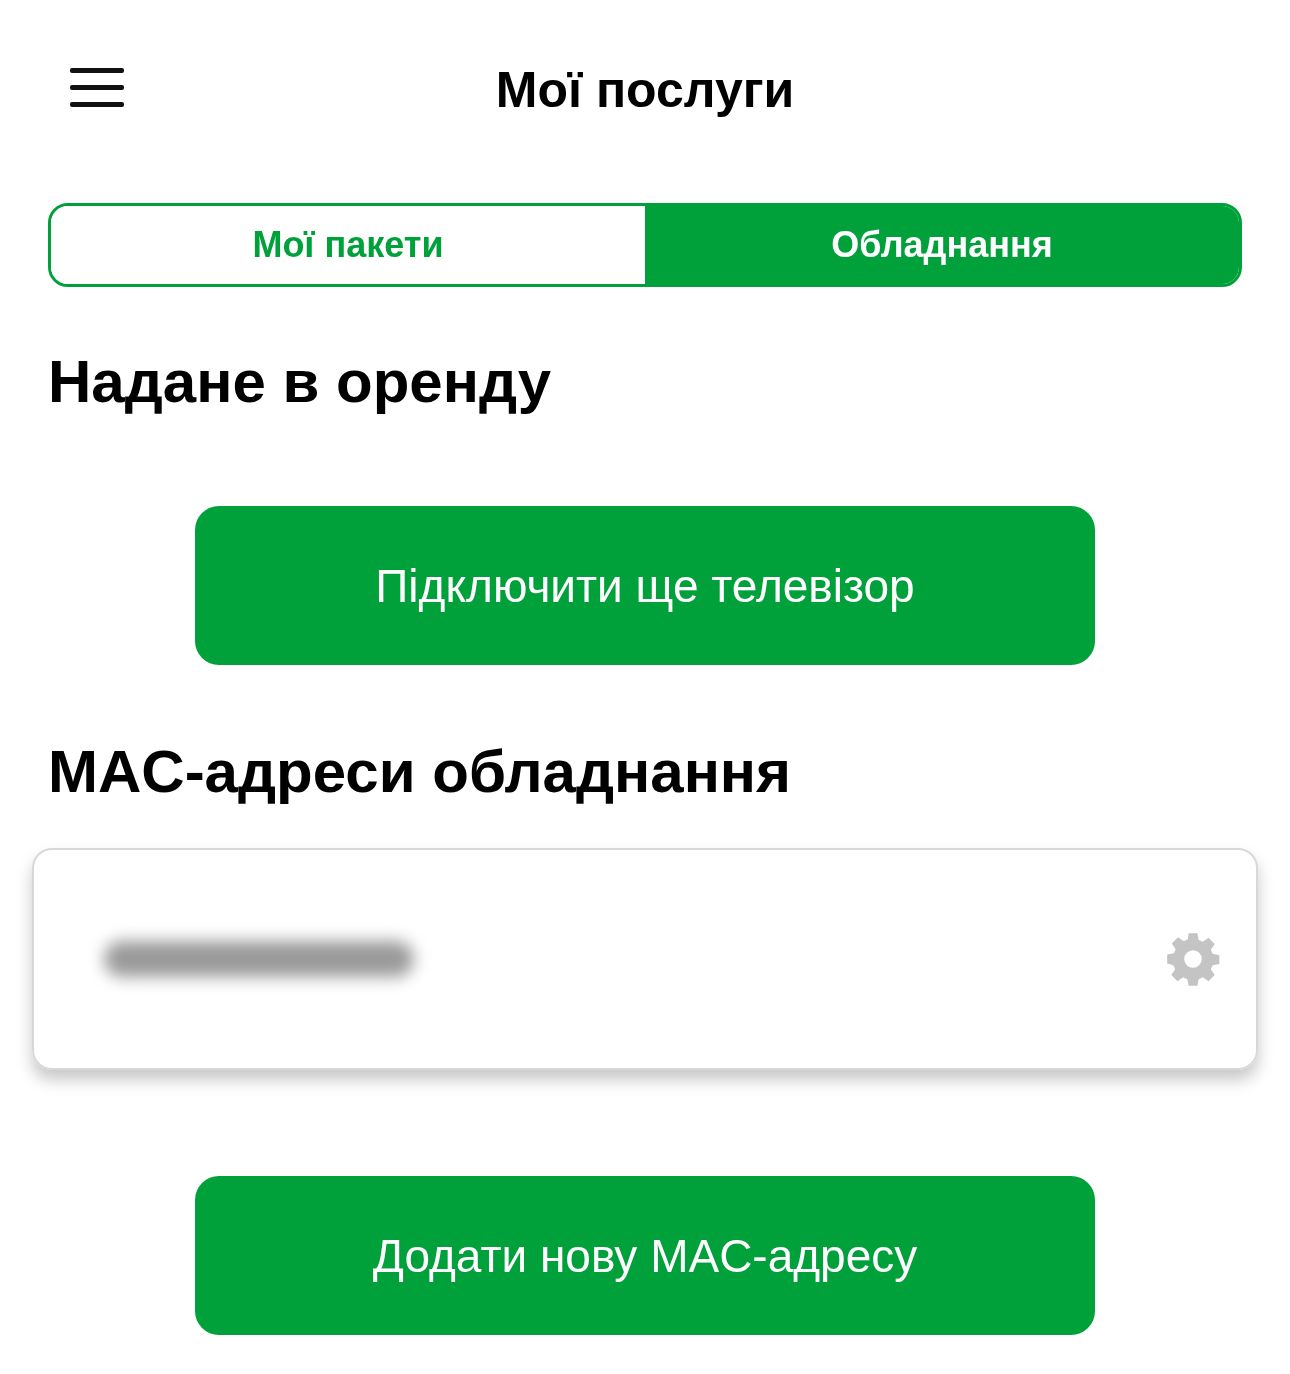 The height and width of the screenshot is (1374, 1290). I want to click on tab: Обладнання, so click(942, 245).